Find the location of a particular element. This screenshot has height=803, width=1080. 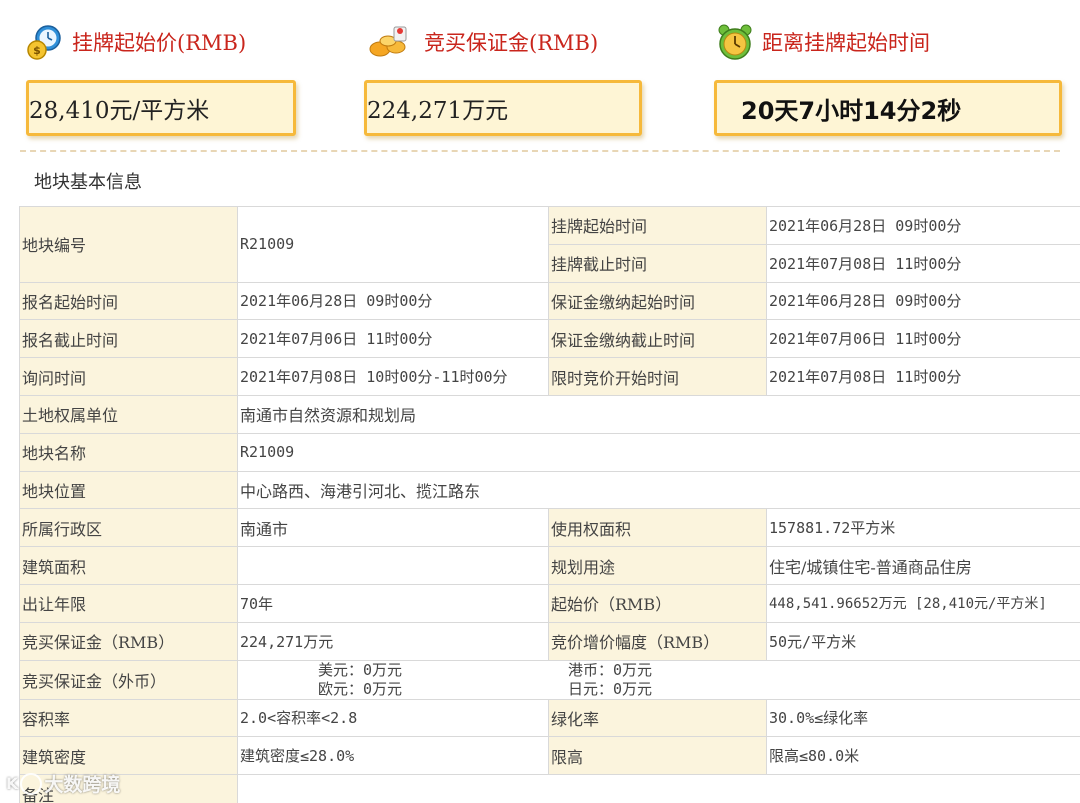

start-price-box: 28,410元/平方米 is located at coordinates (161, 108).